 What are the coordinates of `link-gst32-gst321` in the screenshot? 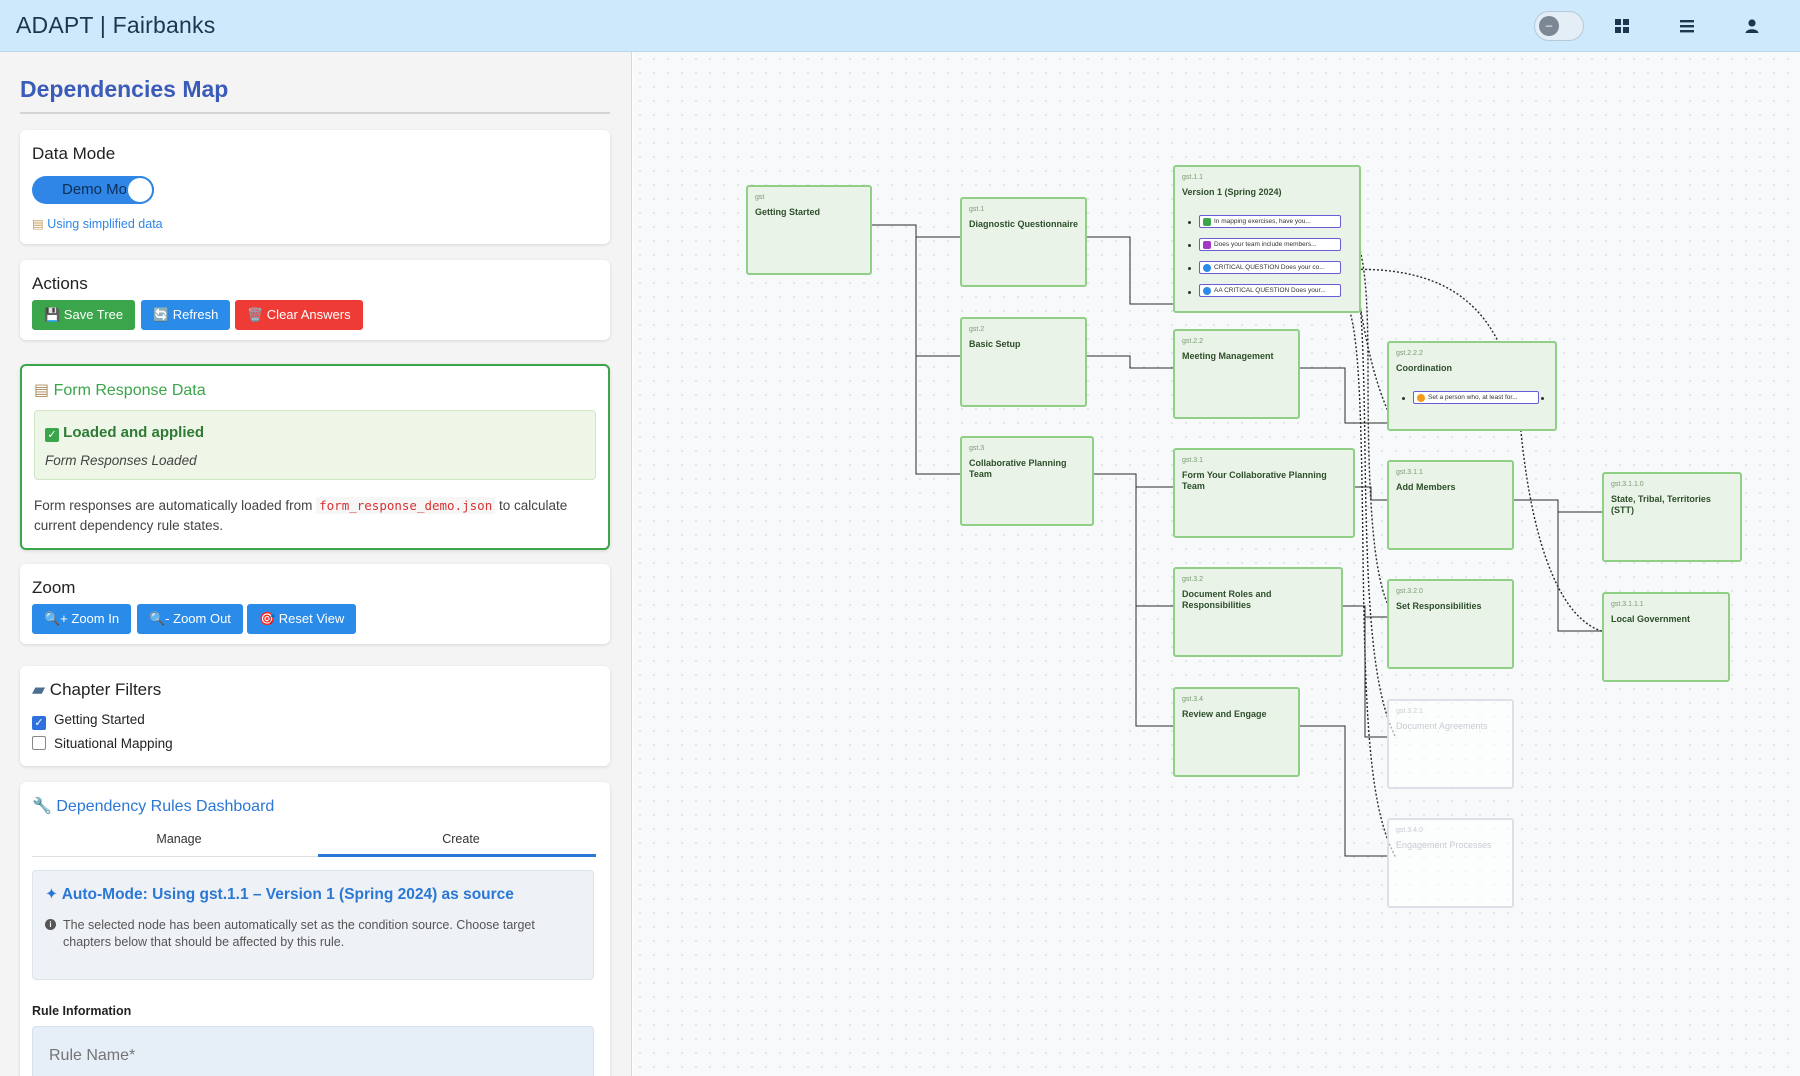 It's located at (1364, 671).